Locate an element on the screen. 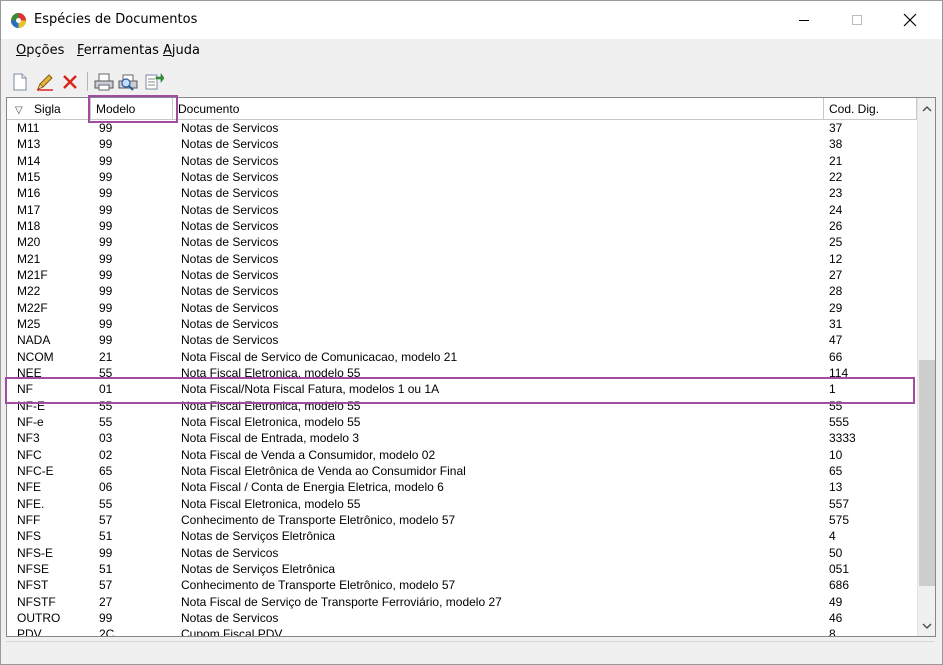 This screenshot has height=665, width=943. table-row: NFSE 51 Notas de Serviços Eletrônica 051 is located at coordinates (462, 569).